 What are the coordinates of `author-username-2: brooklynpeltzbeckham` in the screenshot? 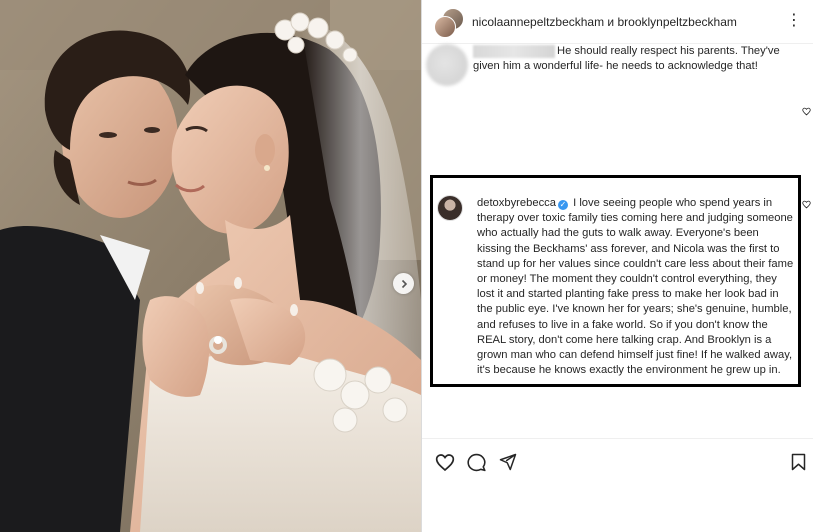 It's located at (676, 22).